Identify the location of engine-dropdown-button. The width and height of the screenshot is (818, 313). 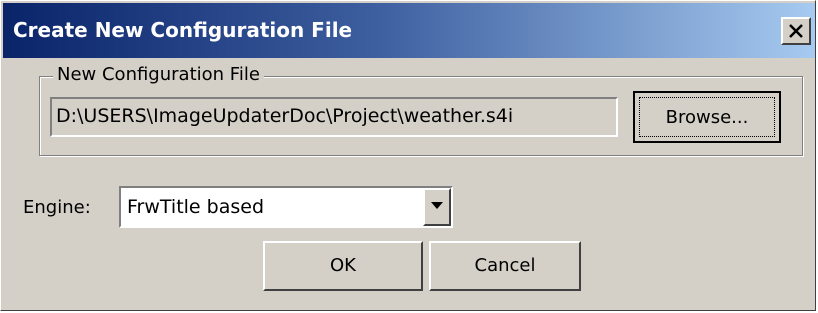
(437, 207).